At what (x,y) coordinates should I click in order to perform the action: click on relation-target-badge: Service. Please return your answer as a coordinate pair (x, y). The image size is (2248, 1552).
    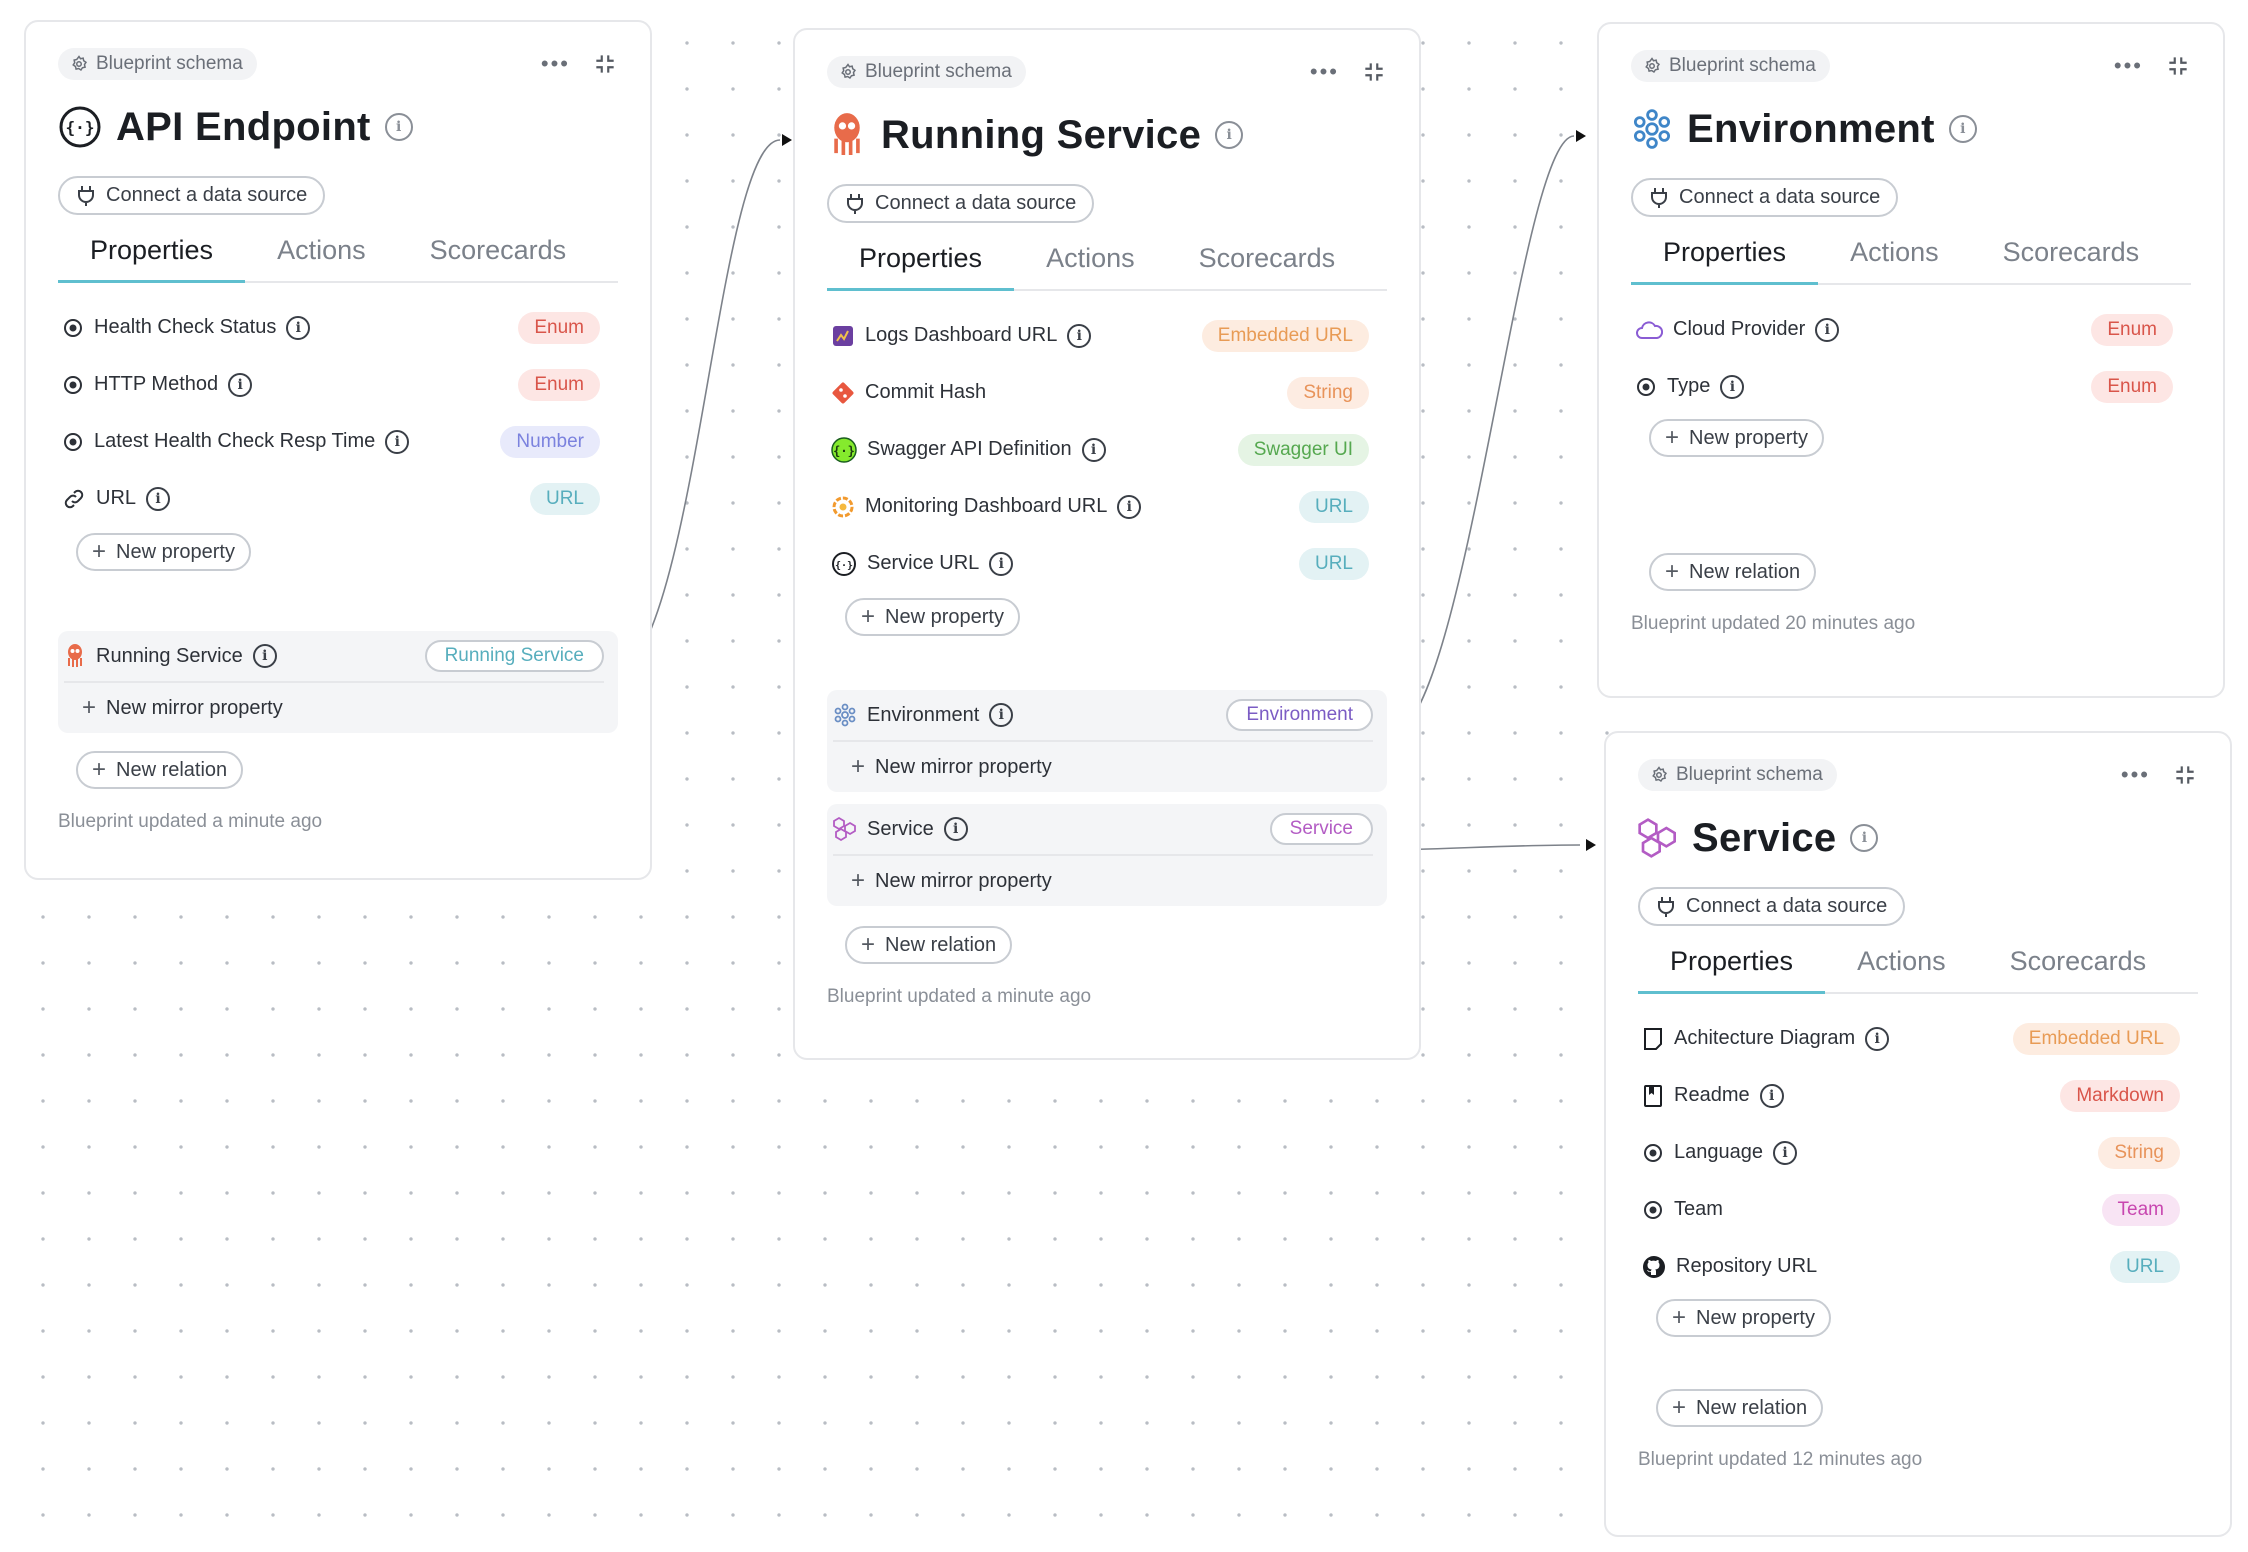
    Looking at the image, I should click on (1321, 829).